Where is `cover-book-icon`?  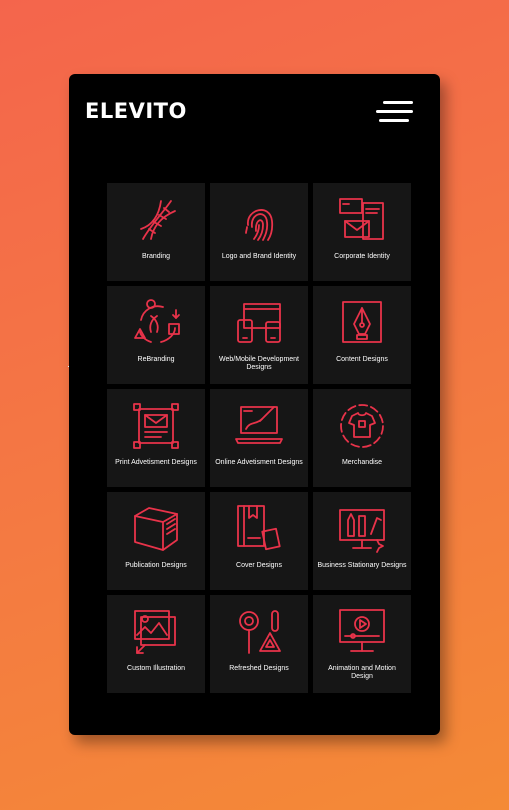 cover-book-icon is located at coordinates (259, 528).